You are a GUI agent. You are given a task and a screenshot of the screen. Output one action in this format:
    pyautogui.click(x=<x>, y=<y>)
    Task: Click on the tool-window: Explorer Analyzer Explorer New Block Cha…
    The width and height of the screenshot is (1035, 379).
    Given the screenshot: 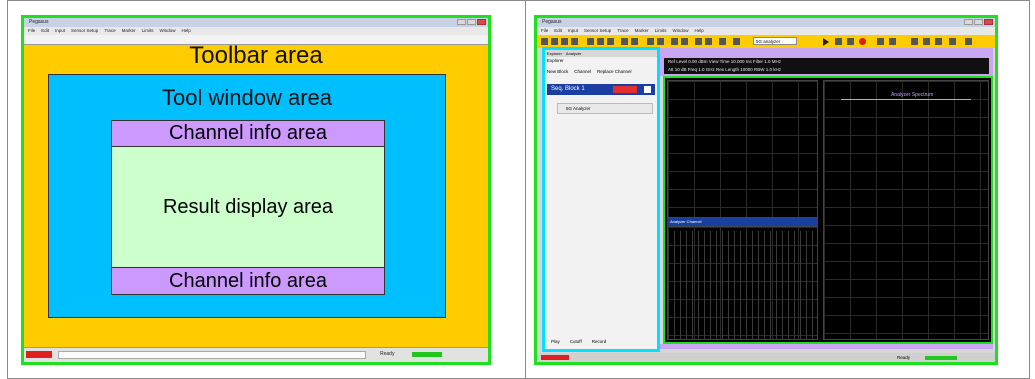 What is the action you would take?
    pyautogui.click(x=601, y=199)
    